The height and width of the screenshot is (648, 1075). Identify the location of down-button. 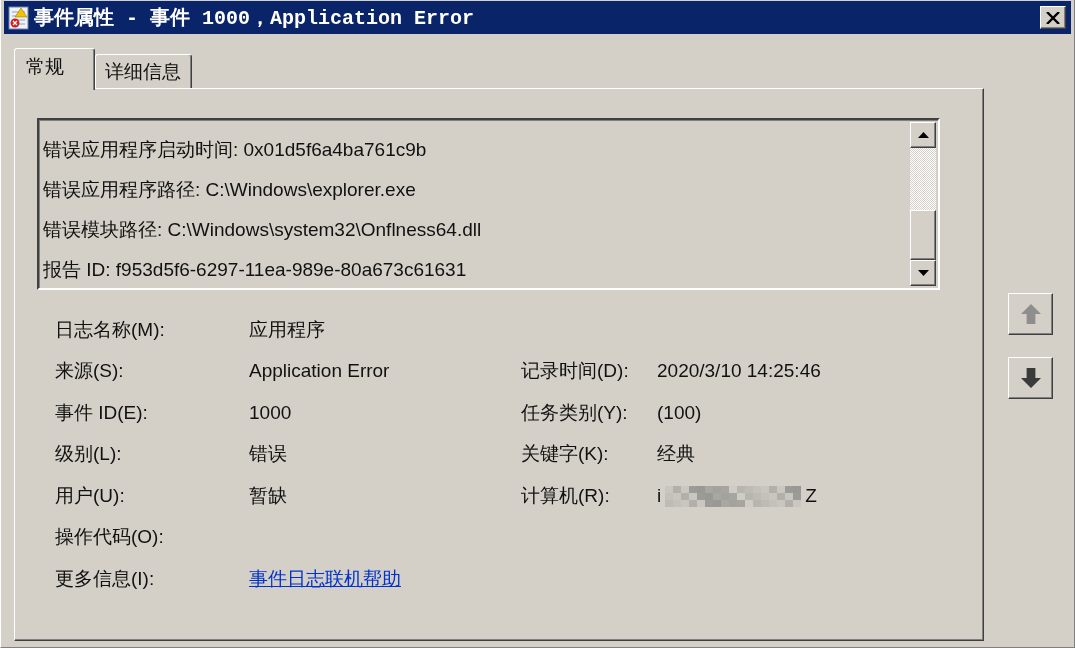
(1030, 378).